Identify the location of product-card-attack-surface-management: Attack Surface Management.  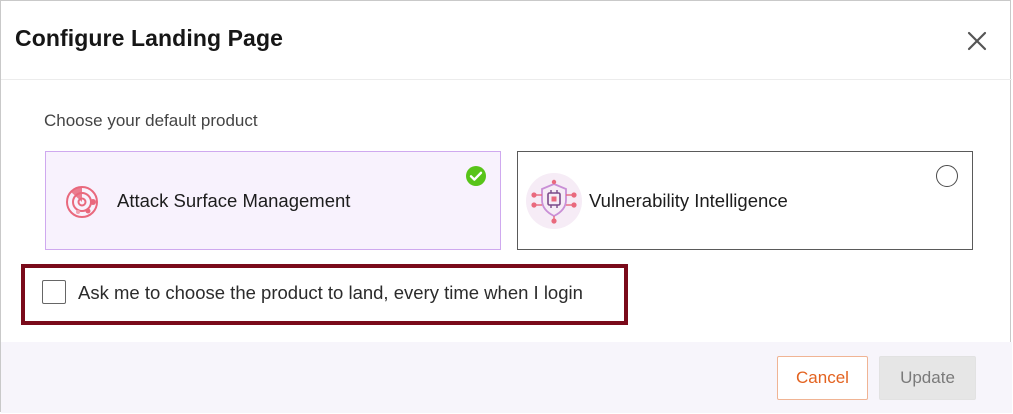
(273, 200).